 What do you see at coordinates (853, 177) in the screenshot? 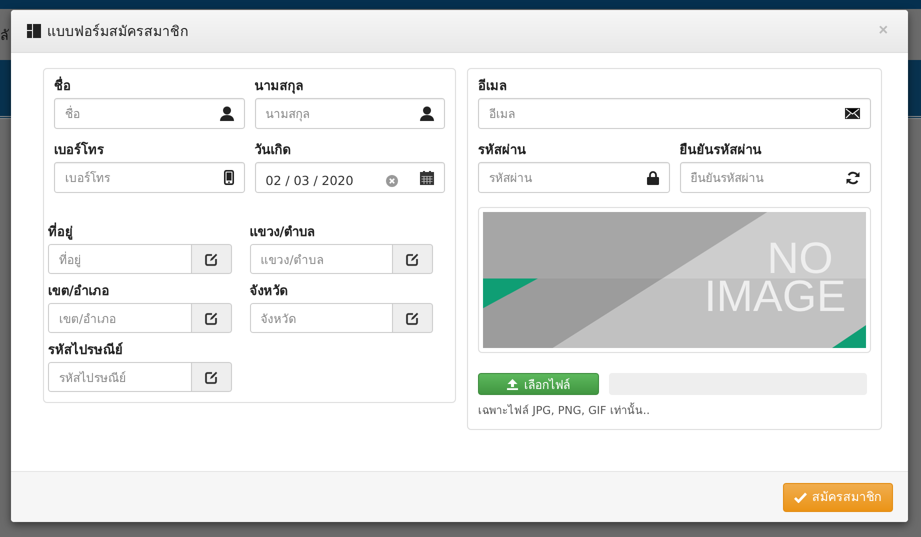
I see `refresh-icon` at bounding box center [853, 177].